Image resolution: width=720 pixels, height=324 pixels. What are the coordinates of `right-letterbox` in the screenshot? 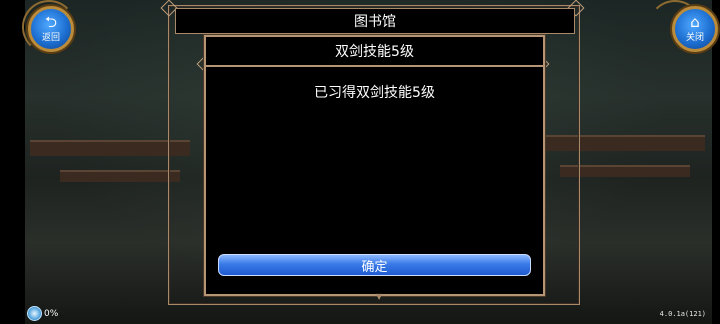 It's located at (716, 162).